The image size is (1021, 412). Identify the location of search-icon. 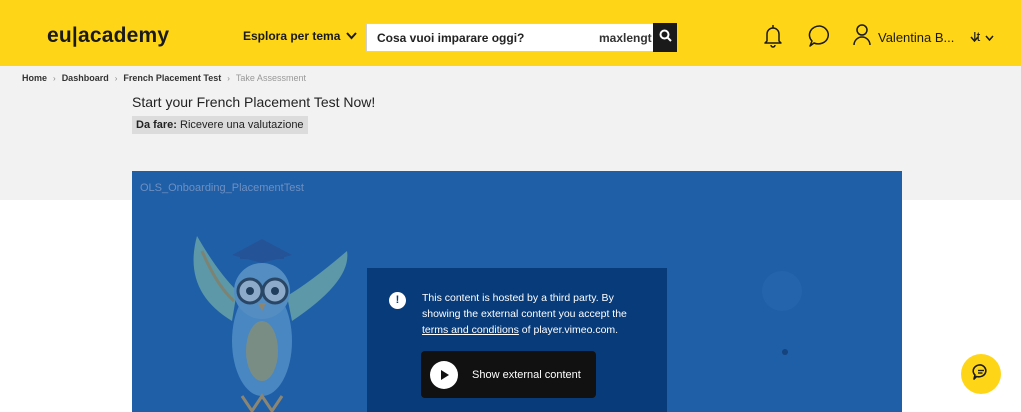
(665, 38).